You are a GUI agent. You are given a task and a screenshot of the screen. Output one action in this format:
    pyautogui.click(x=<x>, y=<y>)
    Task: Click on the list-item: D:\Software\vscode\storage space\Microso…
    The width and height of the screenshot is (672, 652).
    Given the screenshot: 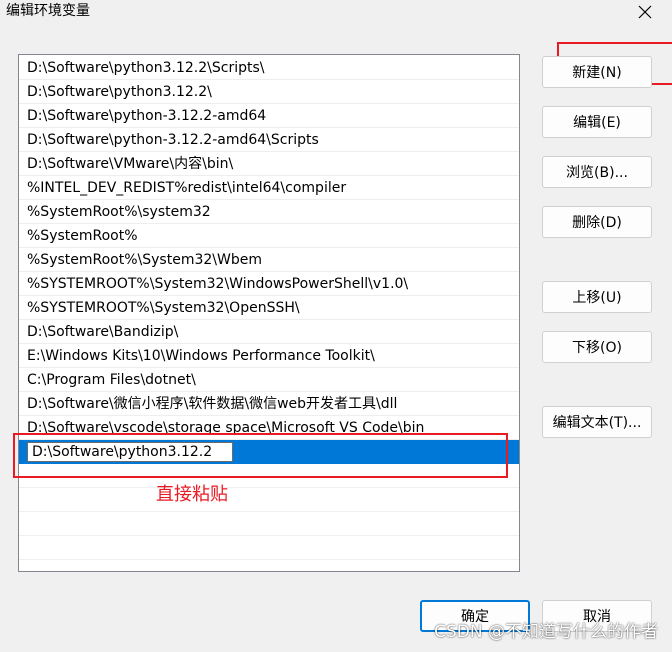 What is the action you would take?
    pyautogui.click(x=269, y=428)
    